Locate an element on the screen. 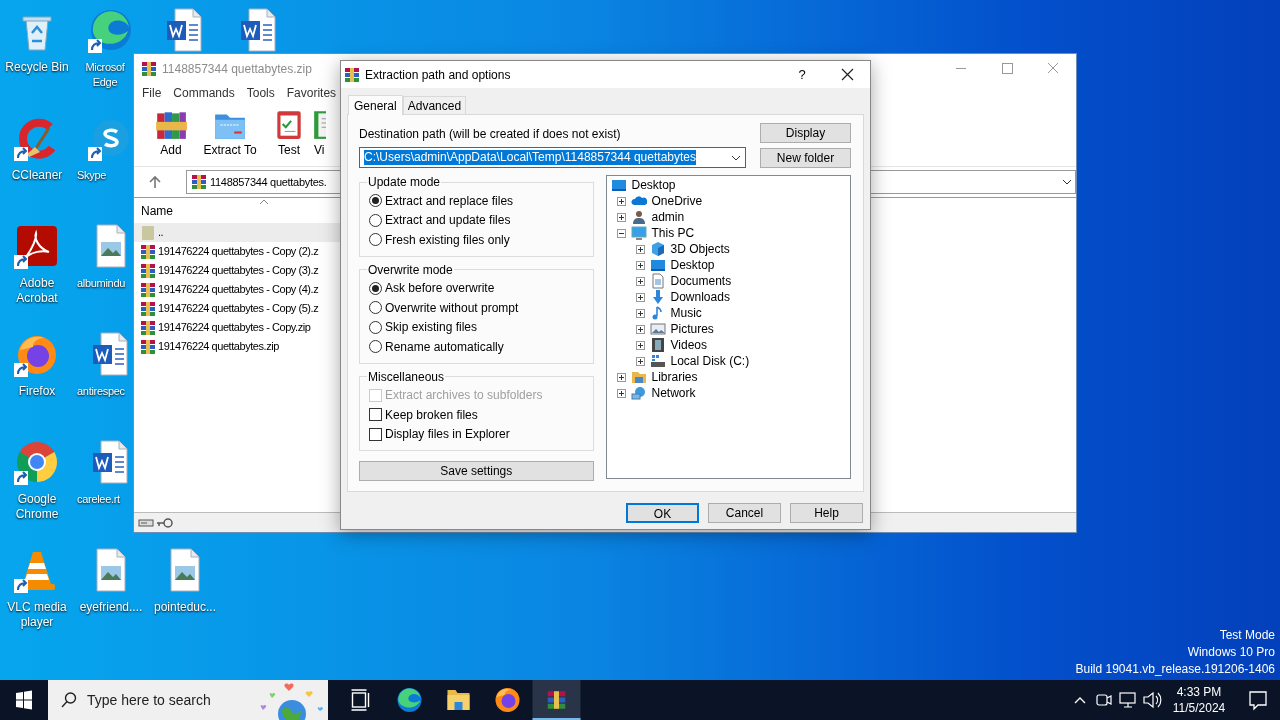  user-icon is located at coordinates (638, 217).